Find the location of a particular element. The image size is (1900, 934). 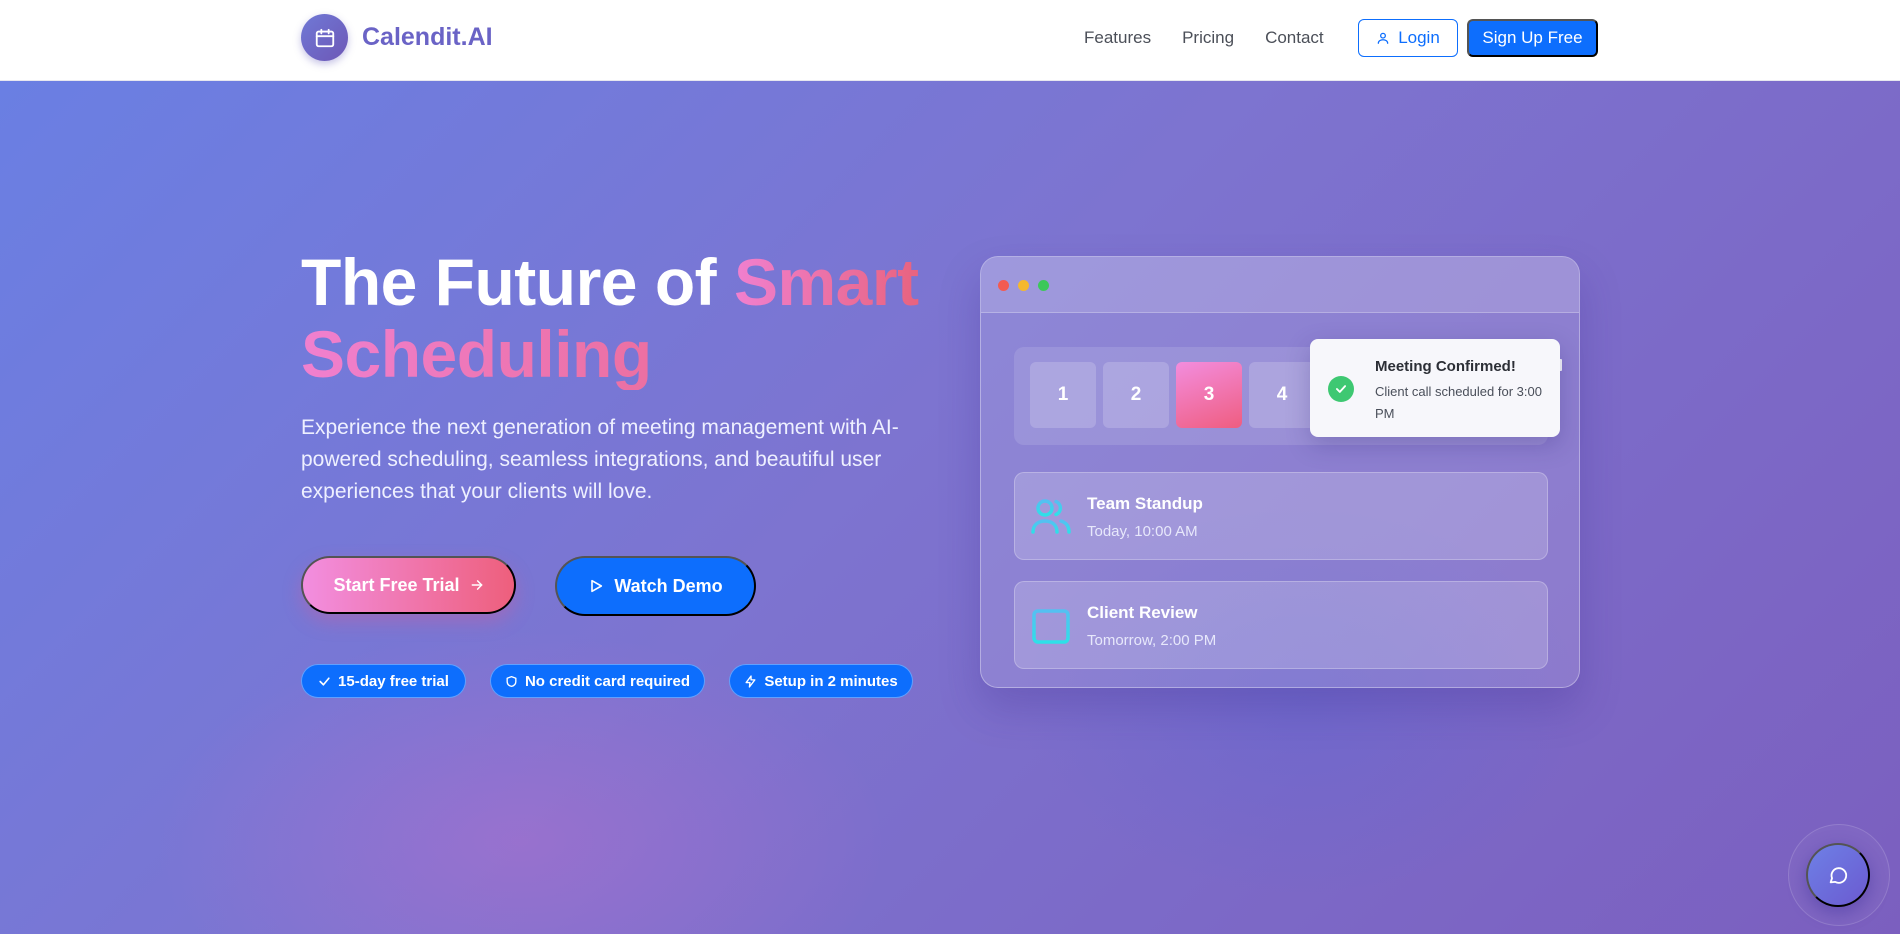

toast-body: Client call scheduled for 3:00 PM is located at coordinates (1458, 402).